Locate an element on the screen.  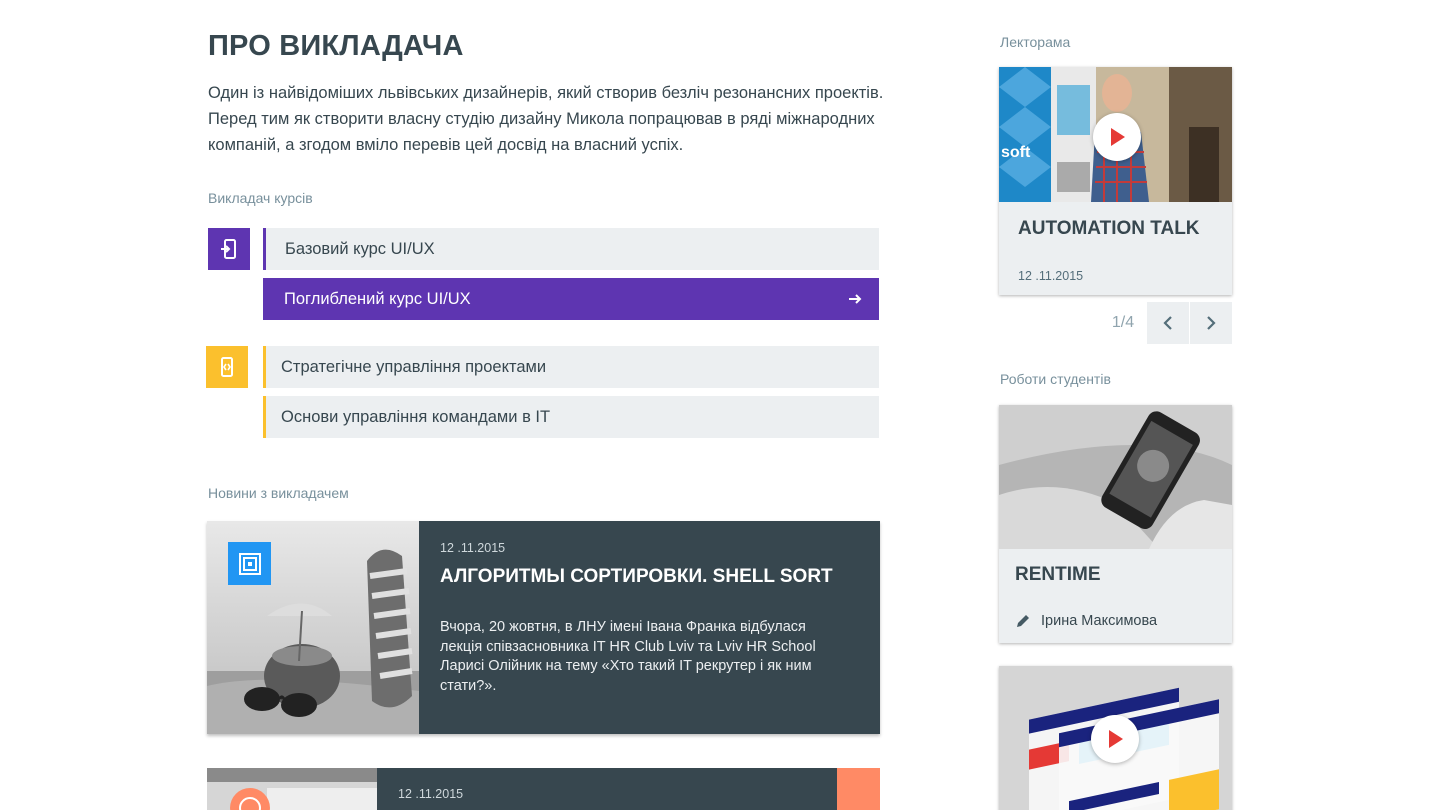
student-work-thumbnail is located at coordinates (1115, 477).